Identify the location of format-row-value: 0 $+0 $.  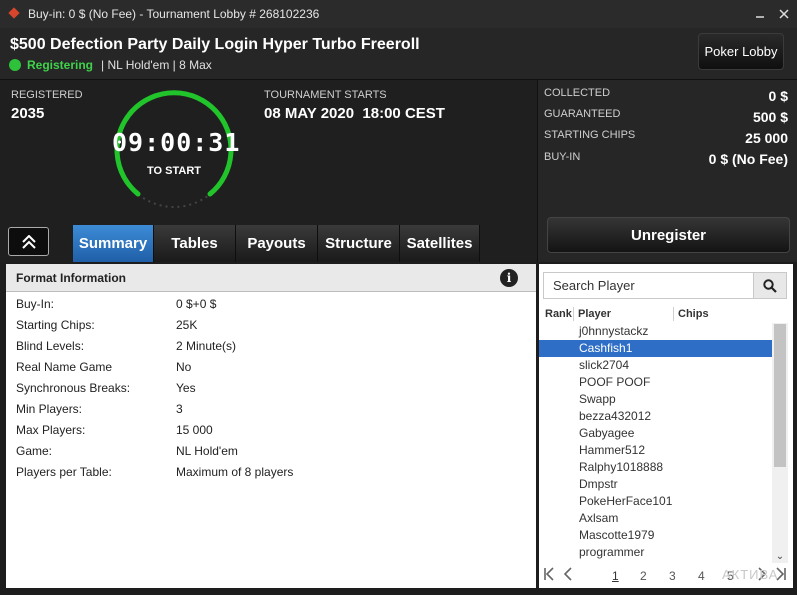
(196, 304).